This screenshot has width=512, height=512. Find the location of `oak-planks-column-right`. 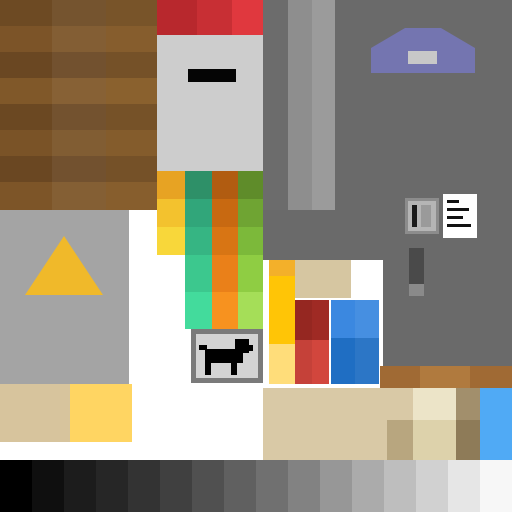

oak-planks-column-right is located at coordinates (131, 105).